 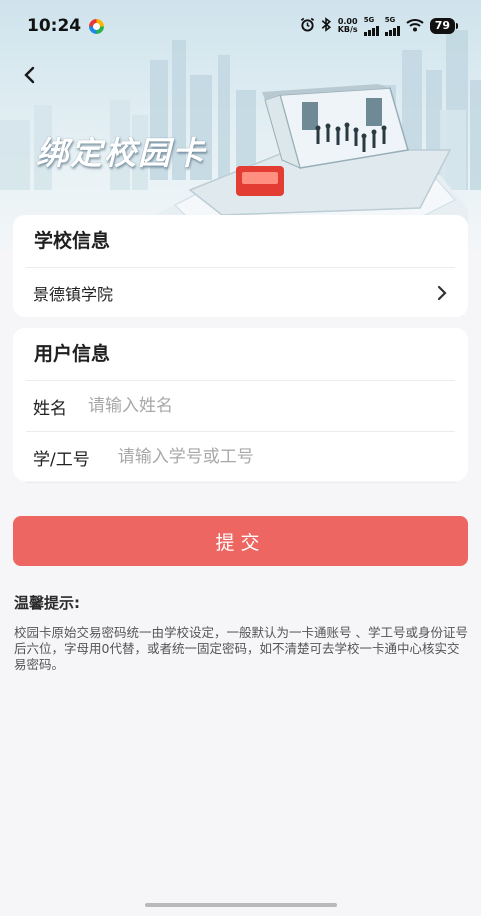 What do you see at coordinates (442, 293) in the screenshot?
I see `chevron-right-icon` at bounding box center [442, 293].